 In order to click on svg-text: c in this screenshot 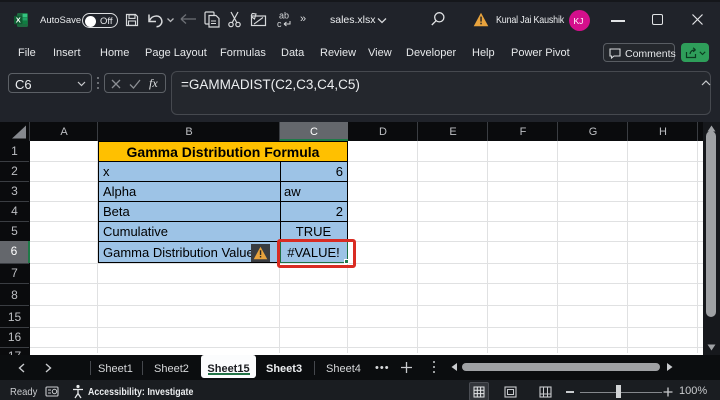, I will do `click(279, 23)`.